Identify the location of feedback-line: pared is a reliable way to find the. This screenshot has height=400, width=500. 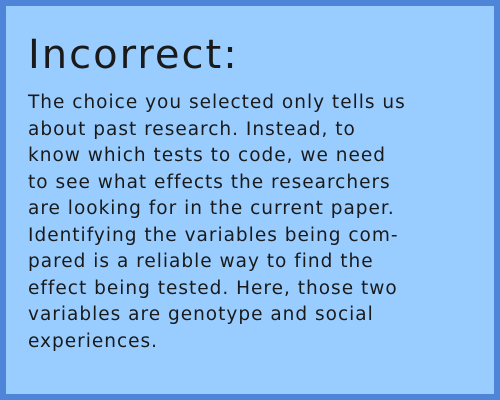
(201, 261).